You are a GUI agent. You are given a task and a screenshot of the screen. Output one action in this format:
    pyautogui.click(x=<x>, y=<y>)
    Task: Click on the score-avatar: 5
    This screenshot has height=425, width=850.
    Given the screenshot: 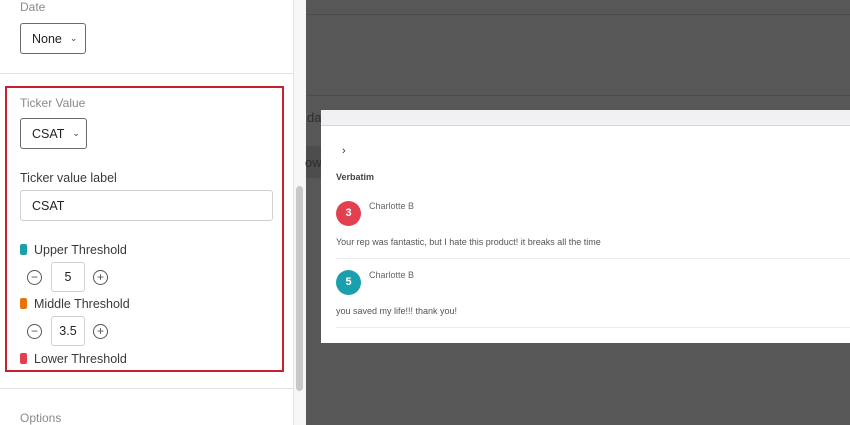 What is the action you would take?
    pyautogui.click(x=348, y=282)
    